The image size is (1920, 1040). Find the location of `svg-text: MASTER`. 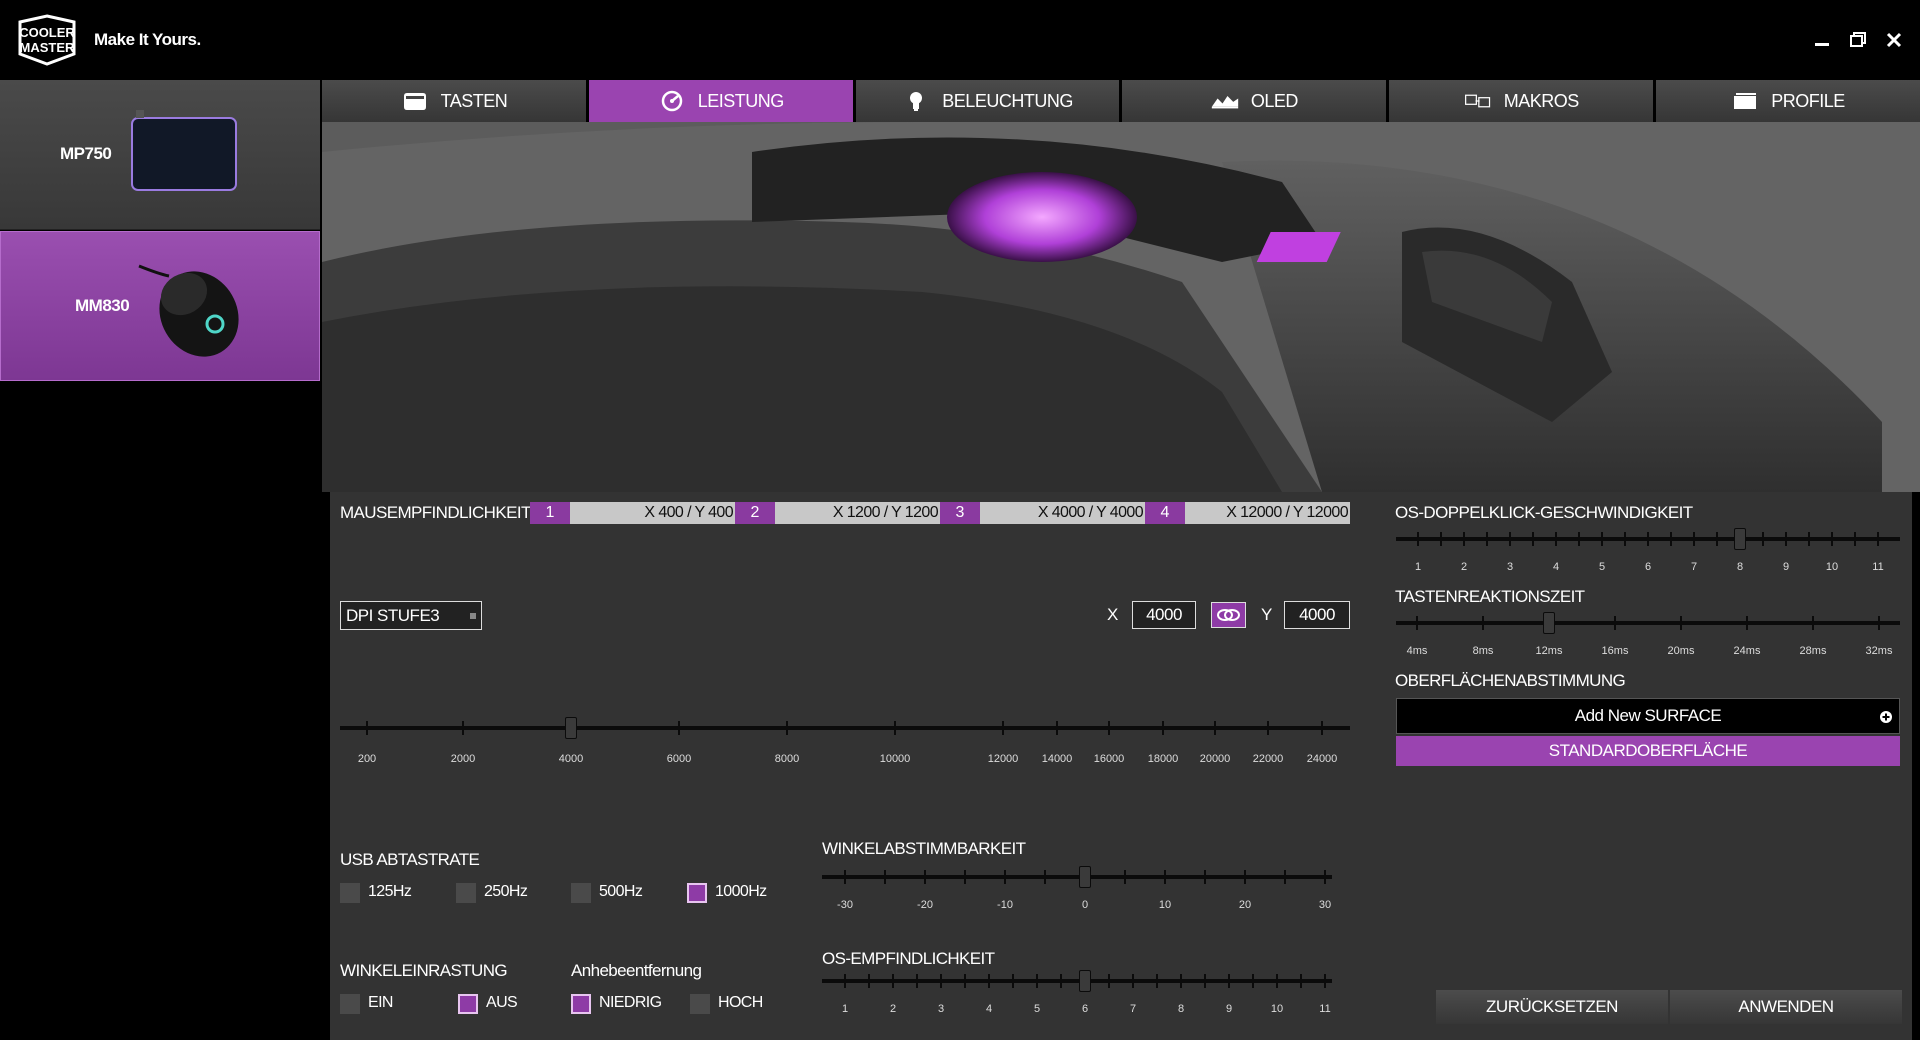

svg-text: MASTER is located at coordinates (48, 47).